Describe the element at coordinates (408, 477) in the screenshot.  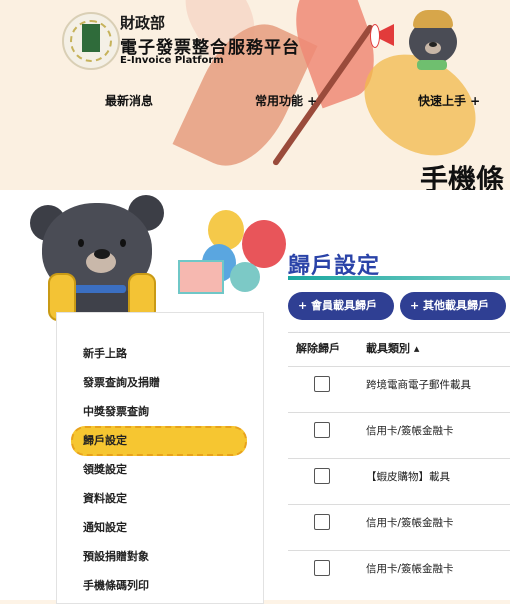
I see `table-cell-carrier: 【蝦皮購物】載具` at that location.